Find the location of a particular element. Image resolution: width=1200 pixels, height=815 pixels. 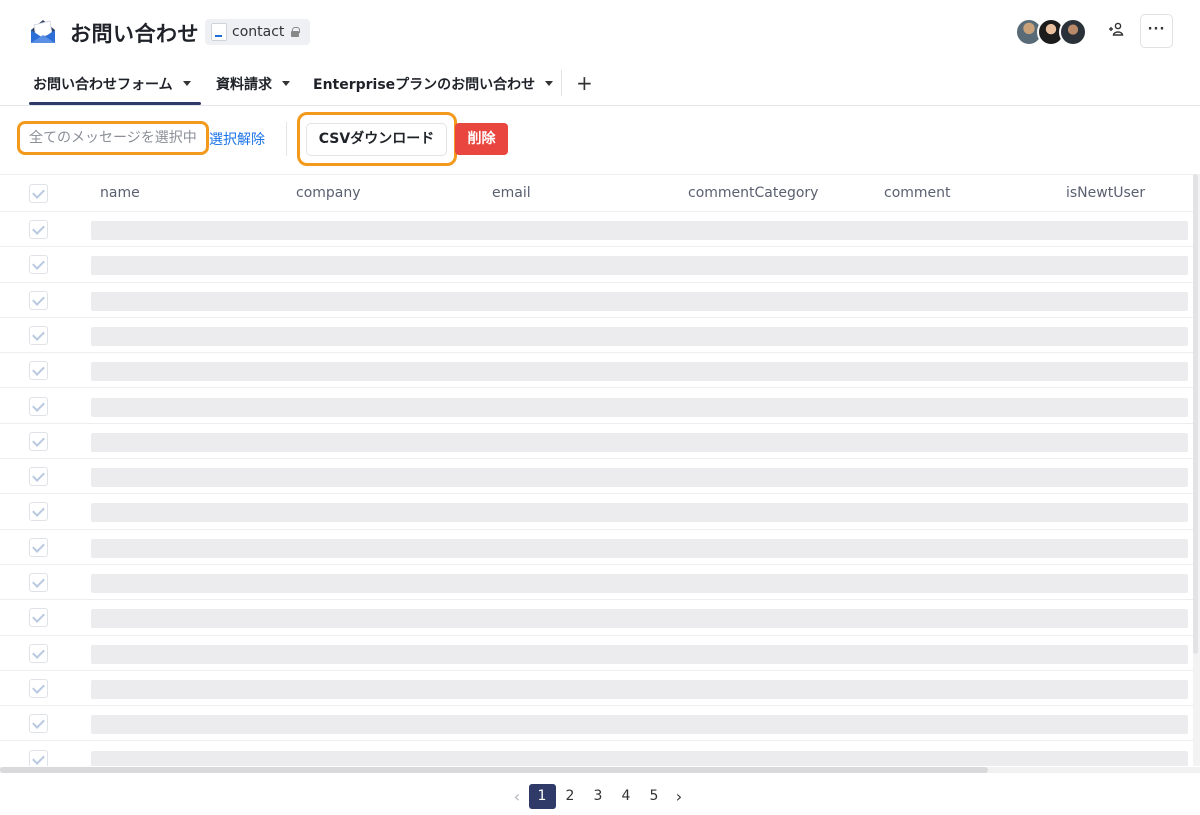

page-title: お問い合わせ is located at coordinates (134, 34).